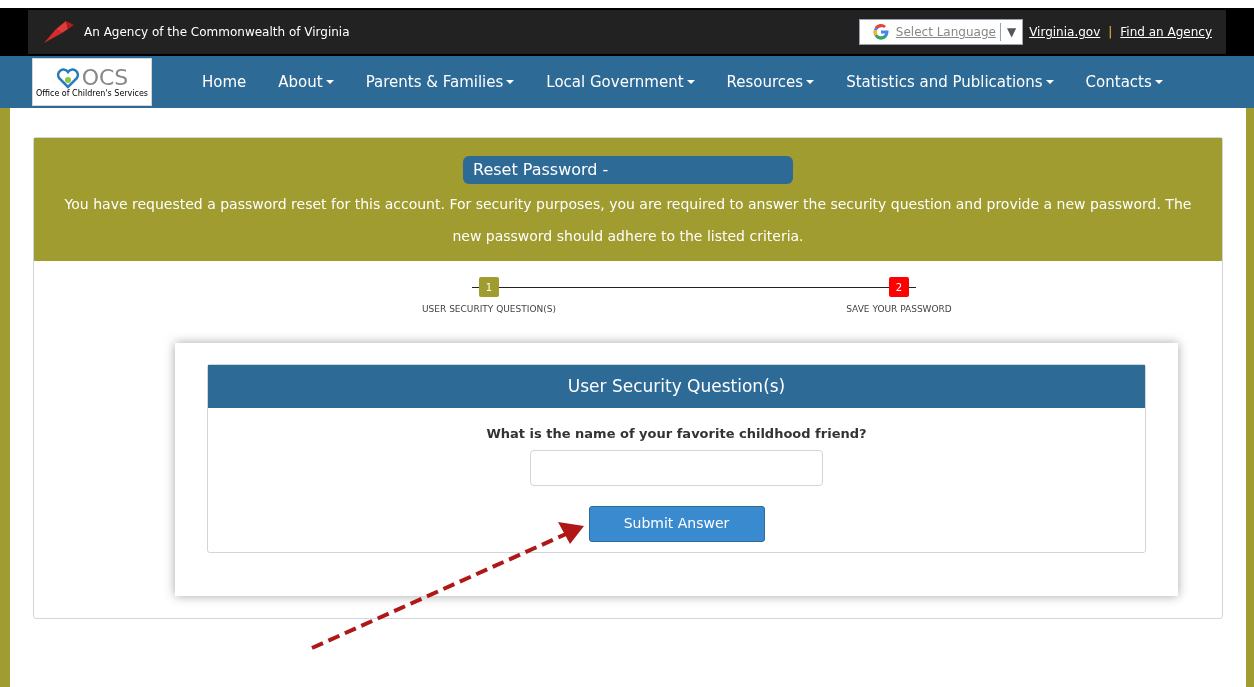  What do you see at coordinates (489, 287) in the screenshot?
I see `step-number: 1` at bounding box center [489, 287].